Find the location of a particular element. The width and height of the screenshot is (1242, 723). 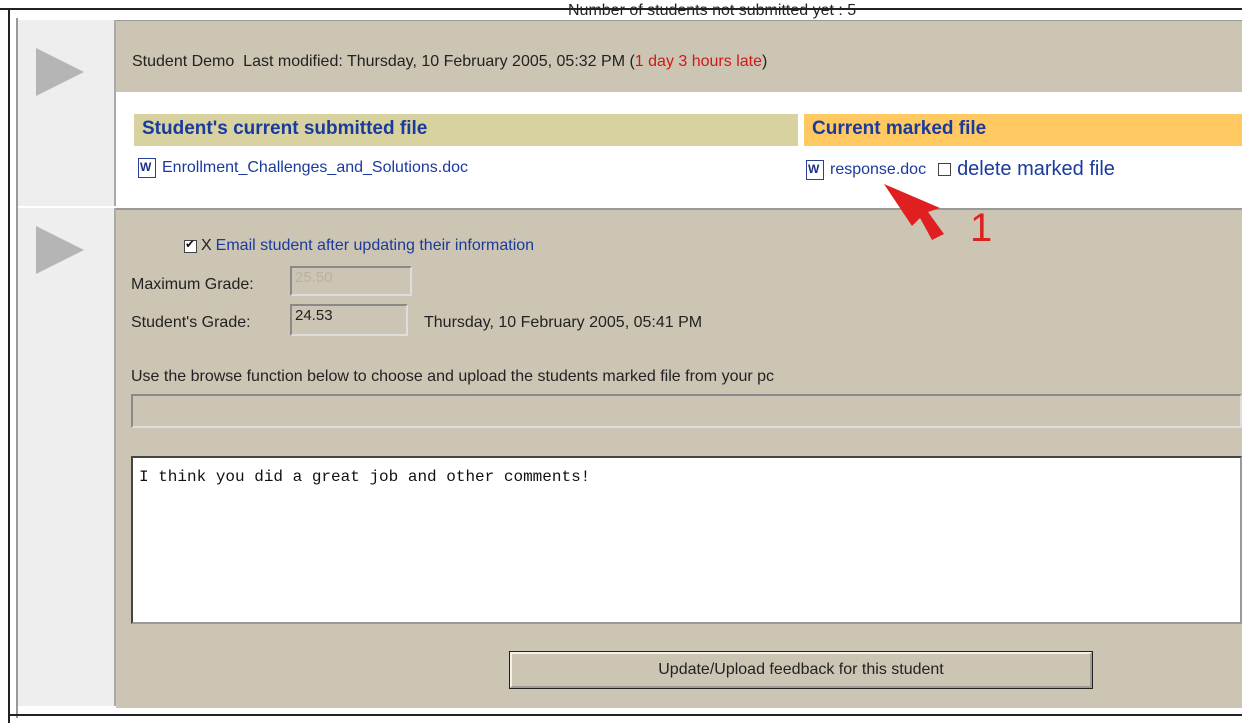

students-not-submitted-text: Number of students not submitted yet : 5 is located at coordinates (712, 10).